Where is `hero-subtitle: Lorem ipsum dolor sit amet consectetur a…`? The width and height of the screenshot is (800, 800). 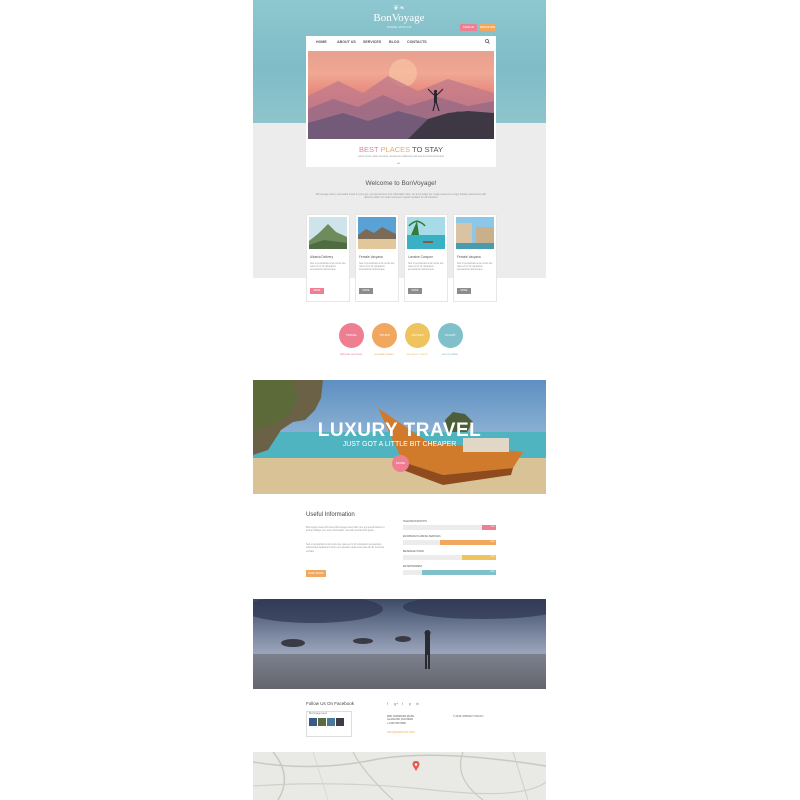 hero-subtitle: Lorem ipsum dolor sit amet consectetur a… is located at coordinates (401, 156).